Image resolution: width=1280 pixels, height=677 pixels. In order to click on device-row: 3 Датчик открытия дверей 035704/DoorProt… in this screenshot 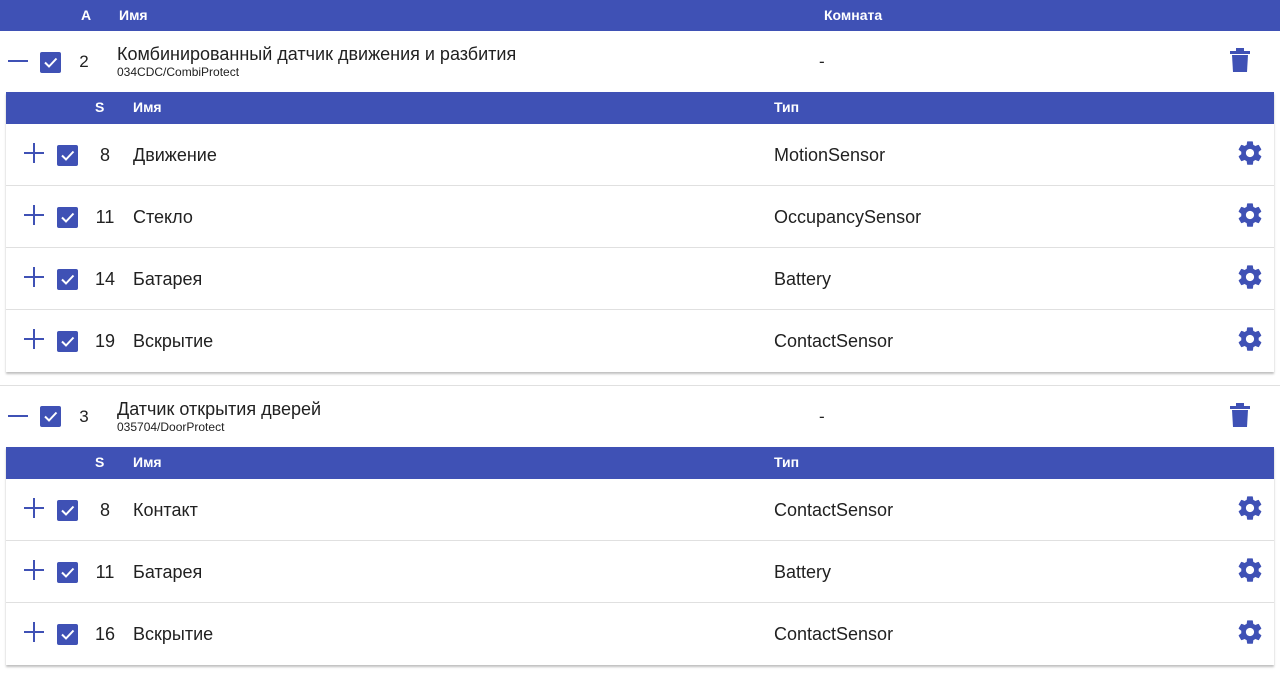, I will do `click(640, 416)`.